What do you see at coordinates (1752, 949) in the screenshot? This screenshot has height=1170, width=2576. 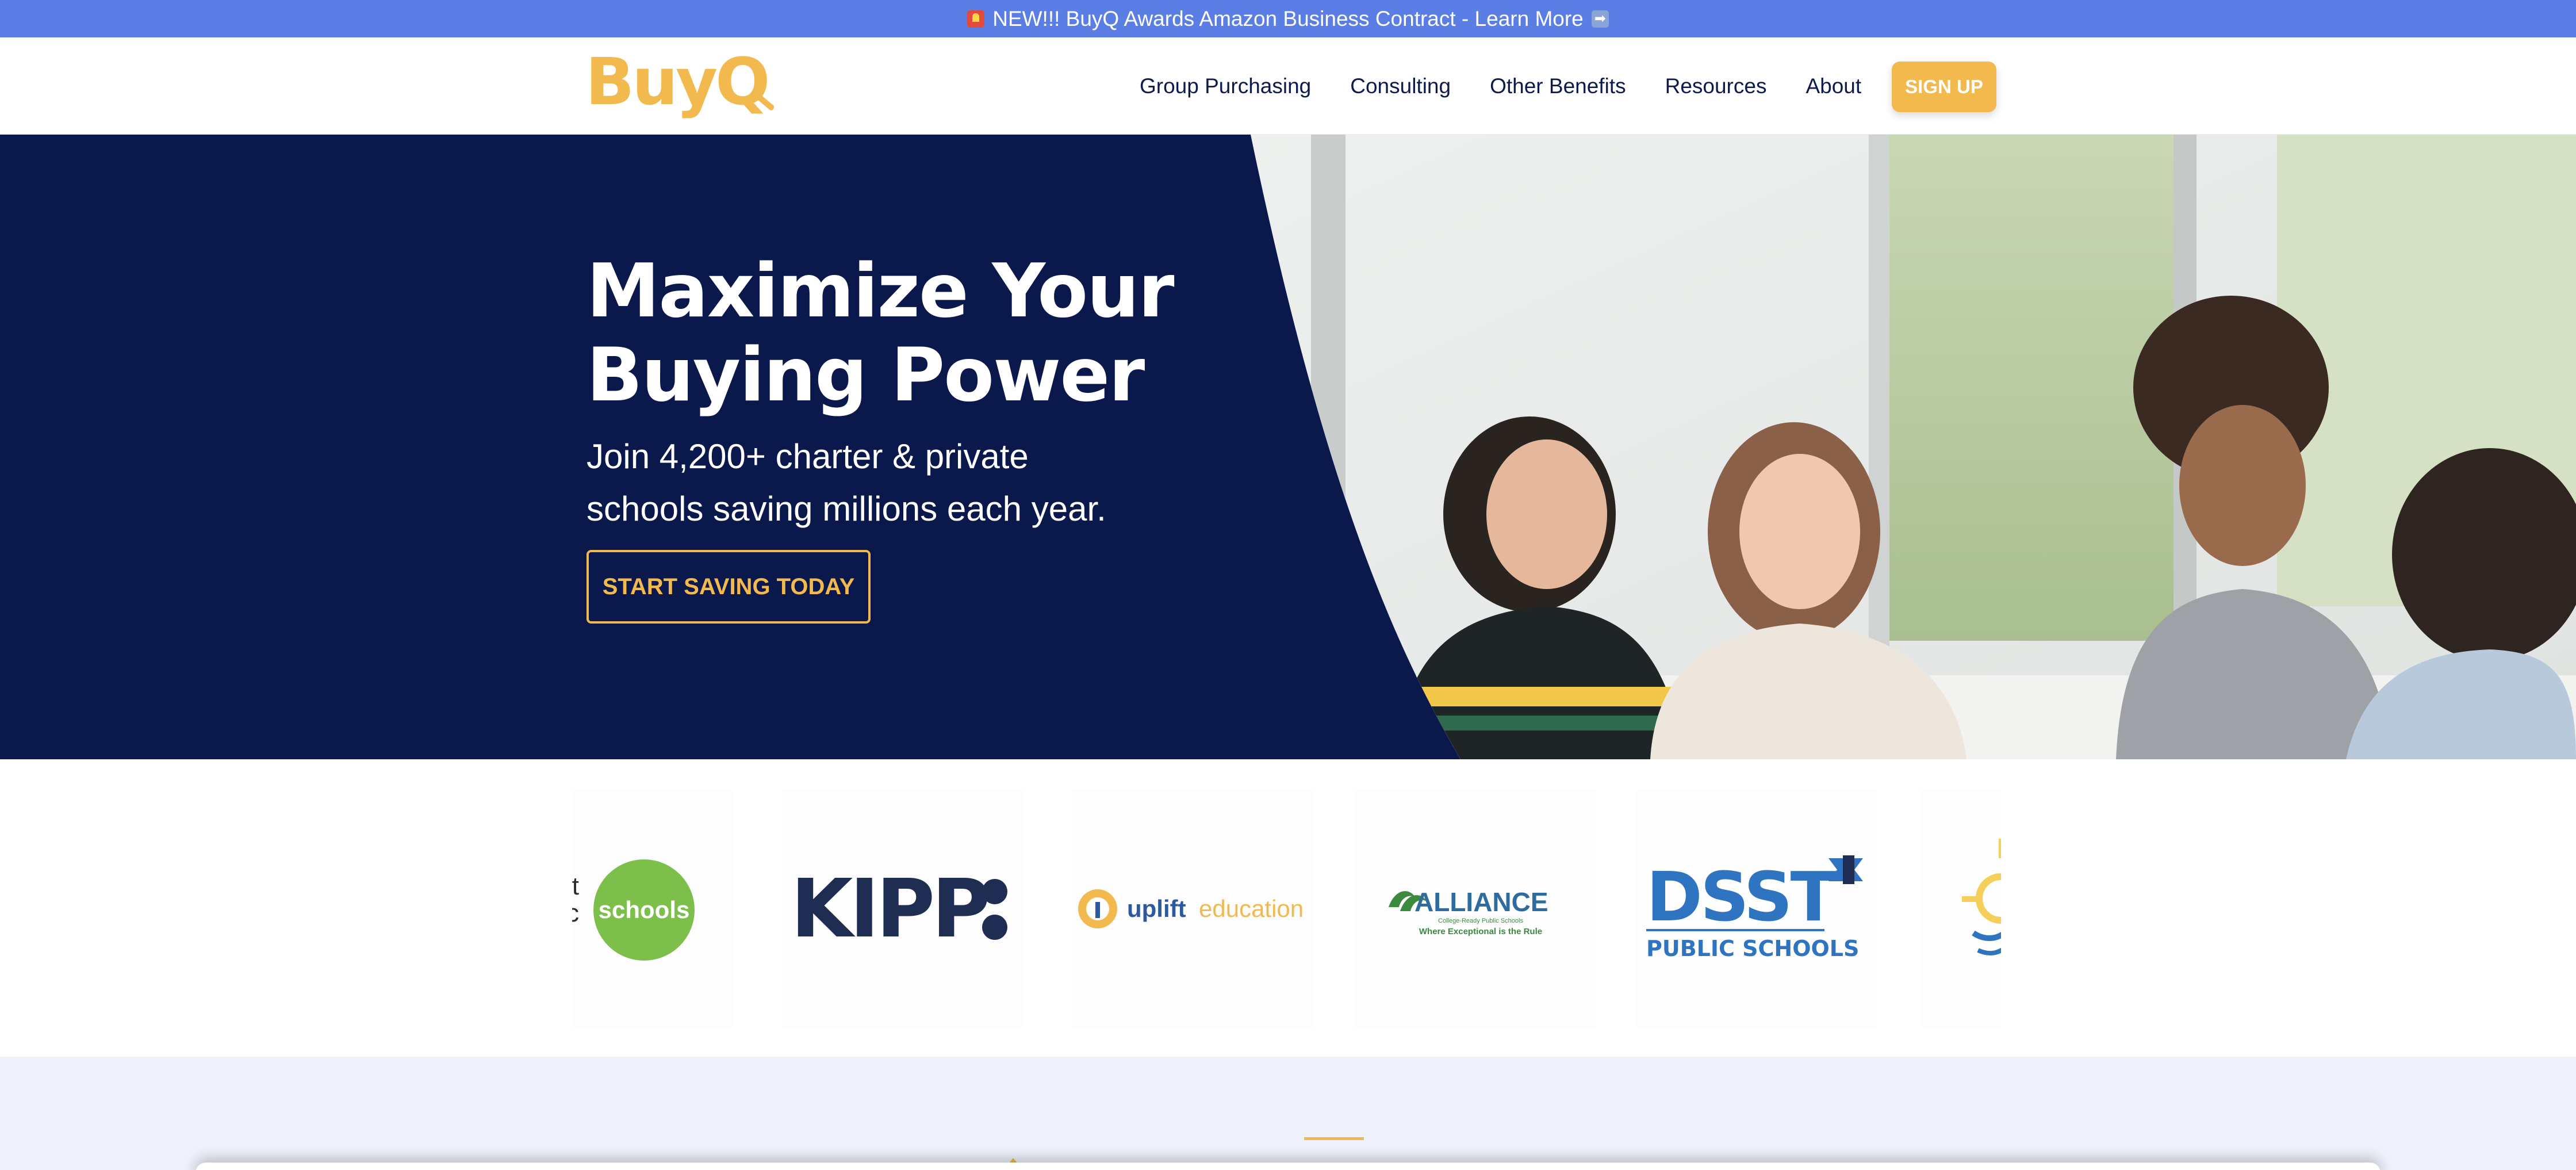 I see `dsst-sub-text: PUBLIC SCHOOLS` at bounding box center [1752, 949].